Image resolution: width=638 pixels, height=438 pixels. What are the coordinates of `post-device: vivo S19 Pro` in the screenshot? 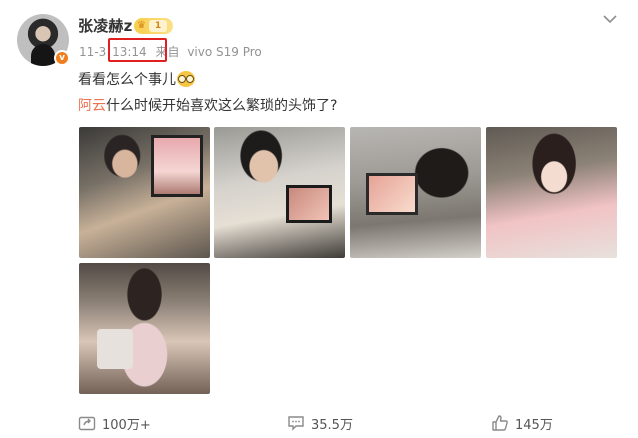 It's located at (224, 52).